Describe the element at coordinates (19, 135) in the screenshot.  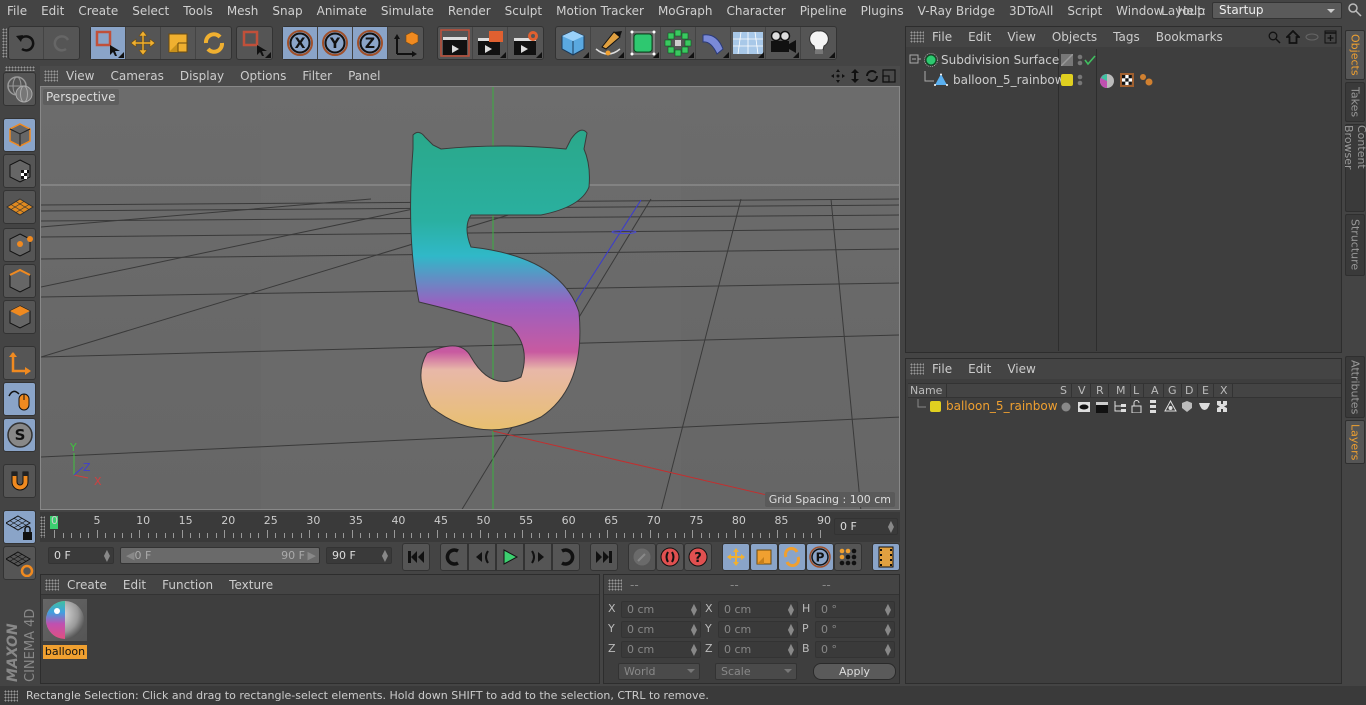
I see `model-mode-button` at that location.